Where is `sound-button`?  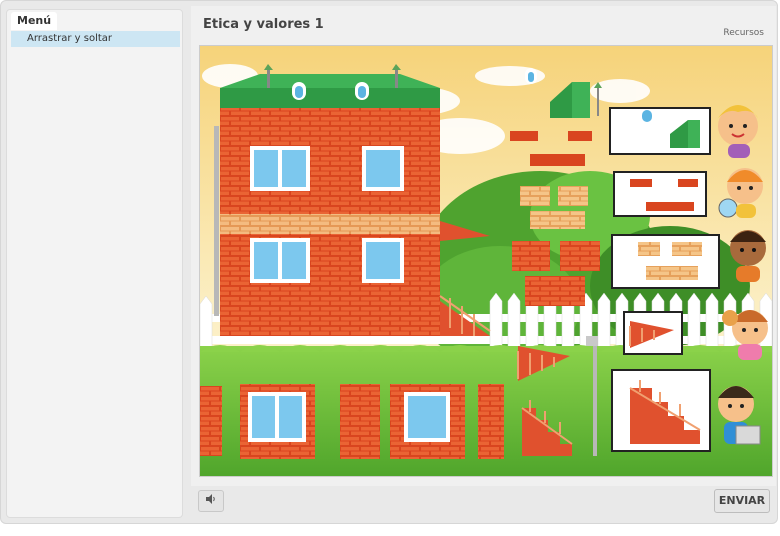 sound-button is located at coordinates (211, 501).